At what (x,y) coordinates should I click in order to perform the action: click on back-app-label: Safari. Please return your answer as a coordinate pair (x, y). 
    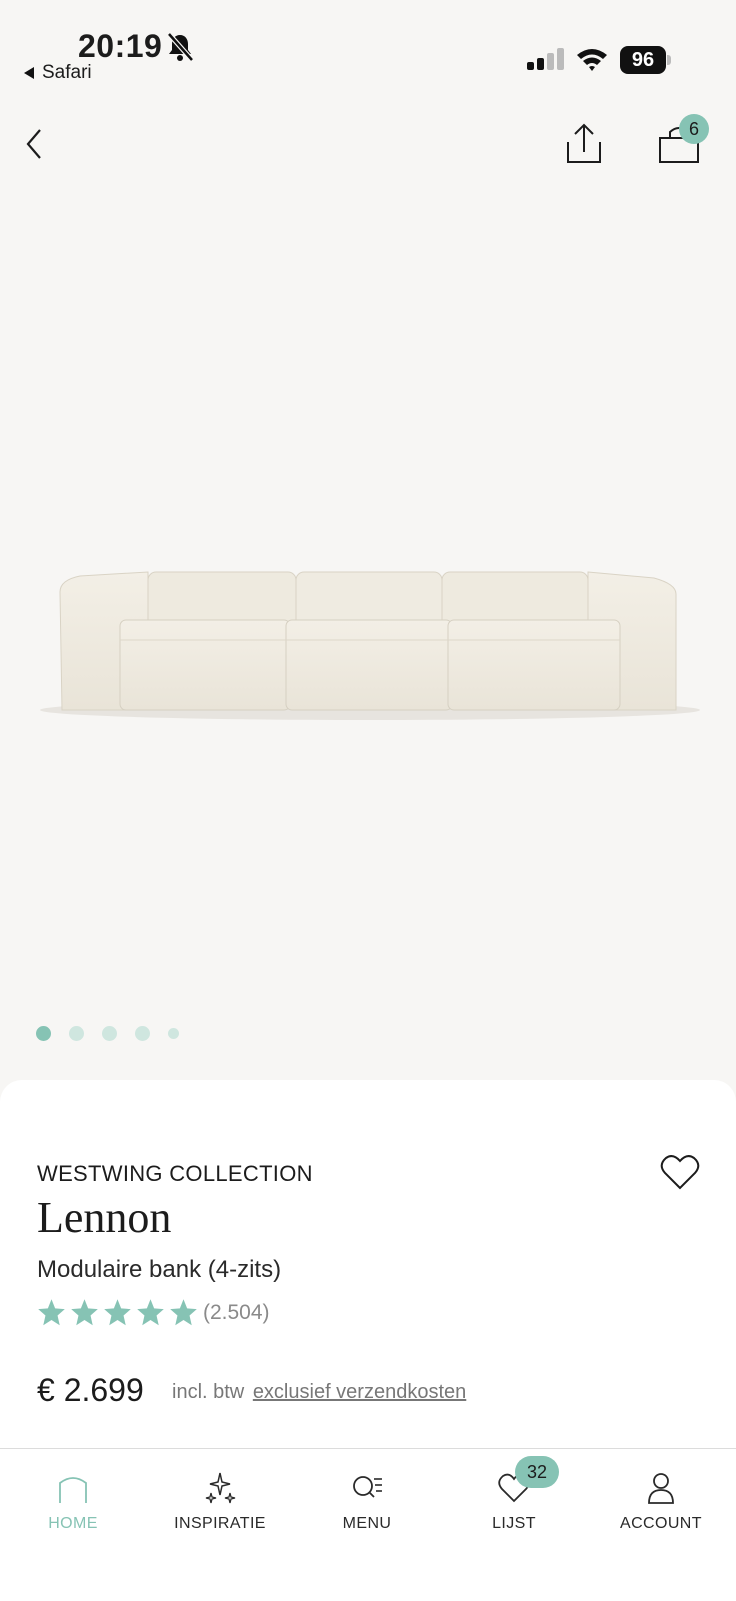
    Looking at the image, I should click on (67, 72).